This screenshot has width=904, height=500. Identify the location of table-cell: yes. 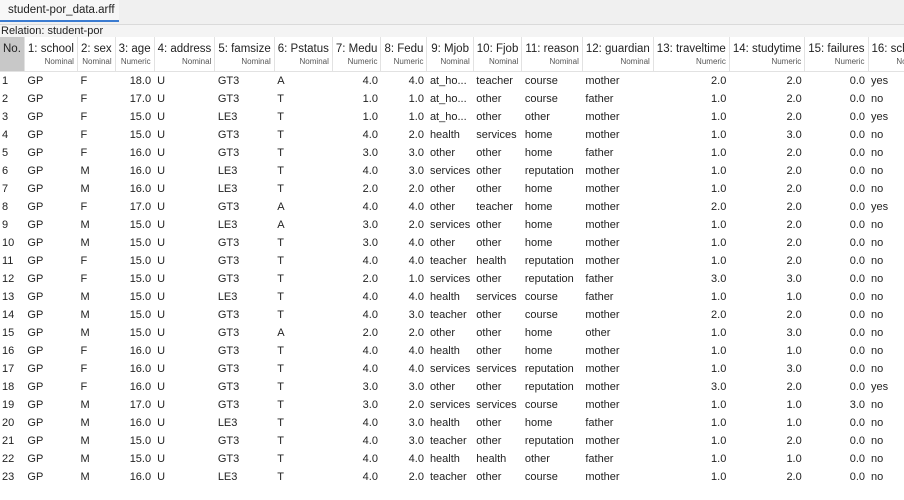
(886, 387).